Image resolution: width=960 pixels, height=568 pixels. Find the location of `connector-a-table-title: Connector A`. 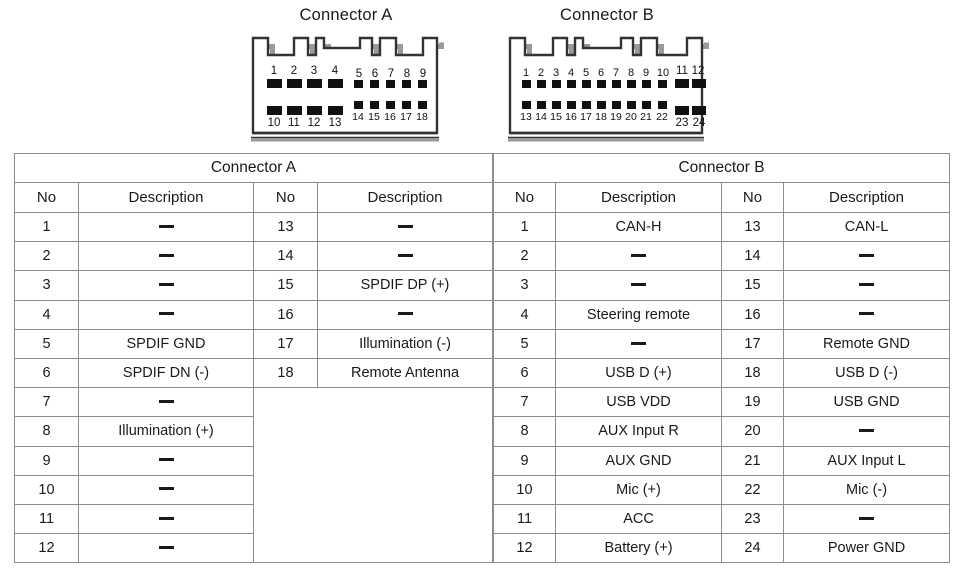

connector-a-table-title: Connector A is located at coordinates (253, 168).